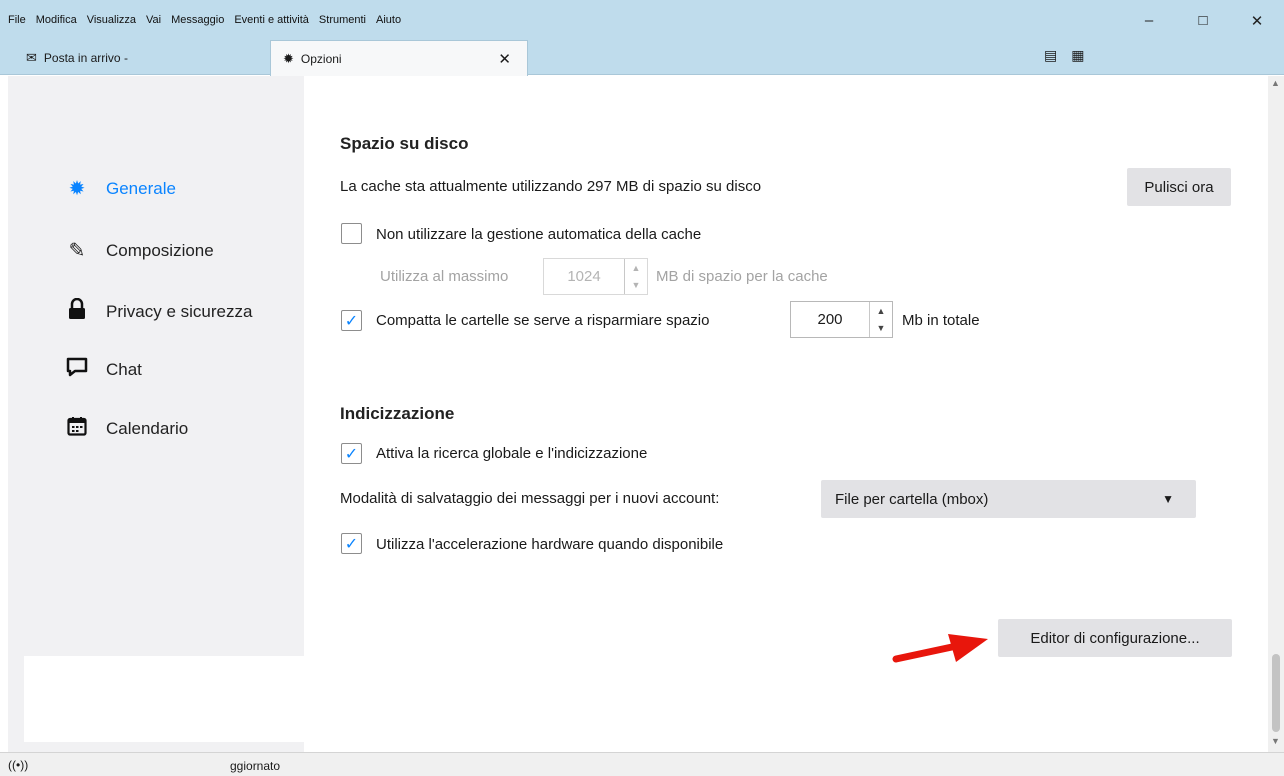  I want to click on menu-vai: Vai, so click(153, 22).